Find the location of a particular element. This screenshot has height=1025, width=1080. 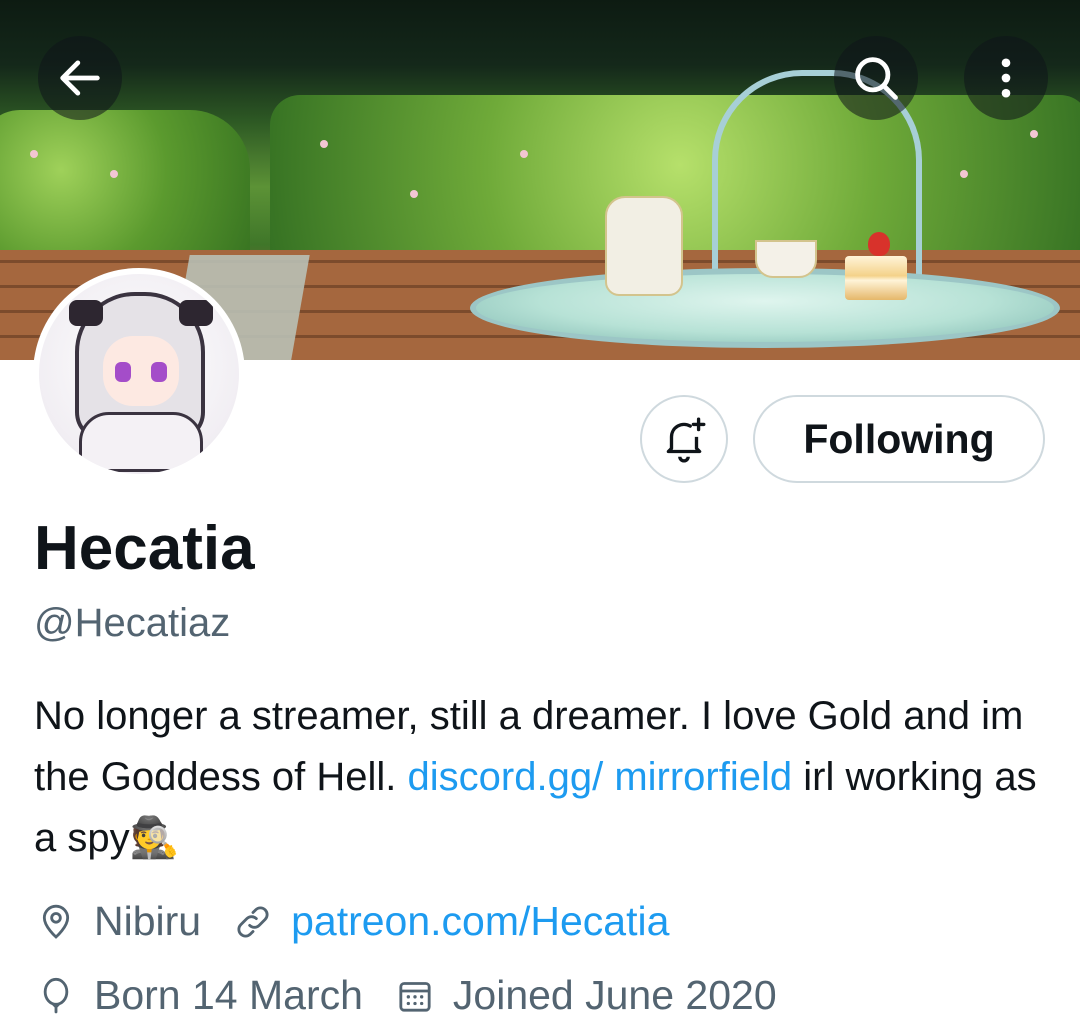

location-item: Nibiru is located at coordinates (117, 921).